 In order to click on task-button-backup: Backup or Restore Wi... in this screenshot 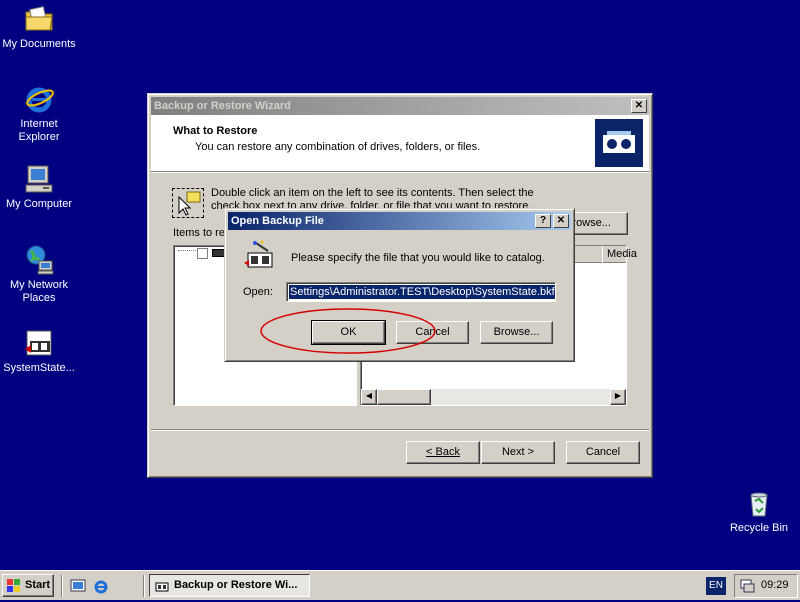, I will do `click(229, 585)`.